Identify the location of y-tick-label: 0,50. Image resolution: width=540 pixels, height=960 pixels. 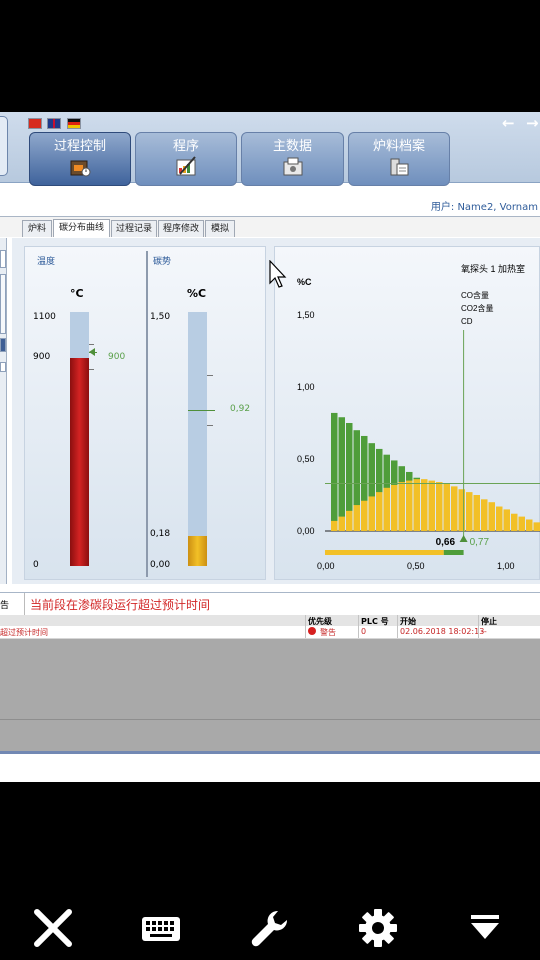
(306, 459).